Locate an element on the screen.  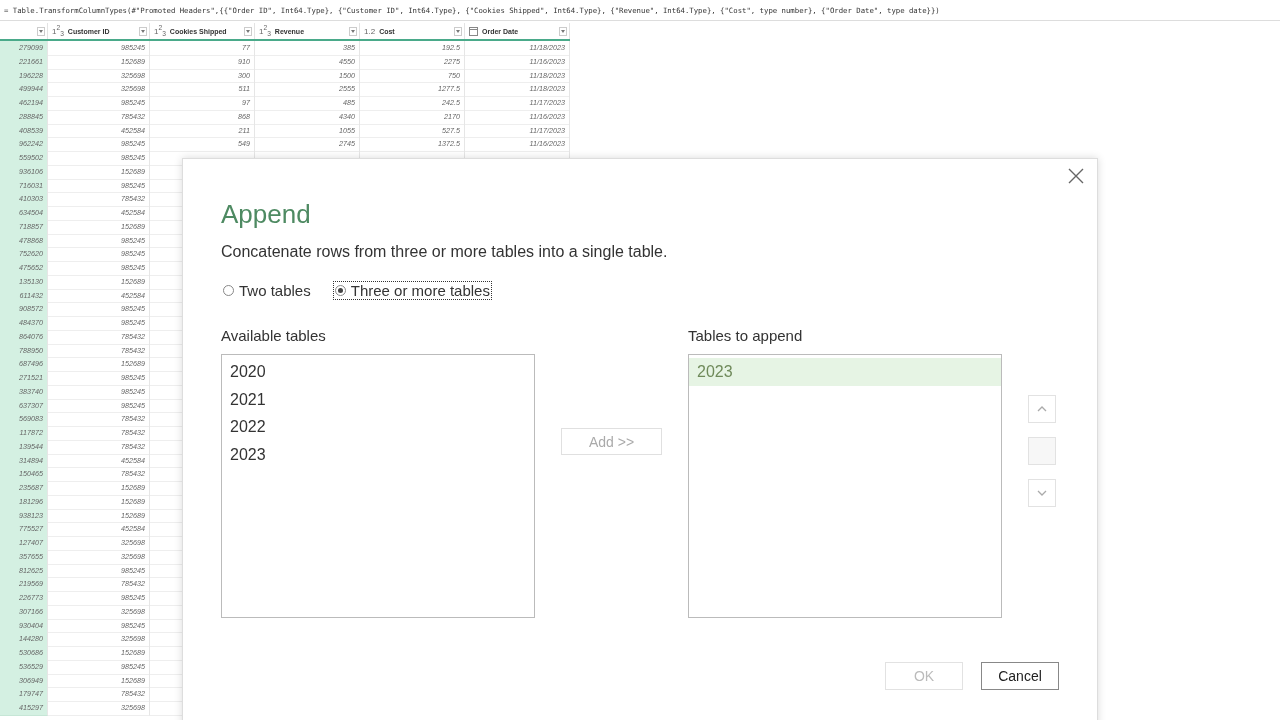
dialog-button: Cancel is located at coordinates (1020, 676).